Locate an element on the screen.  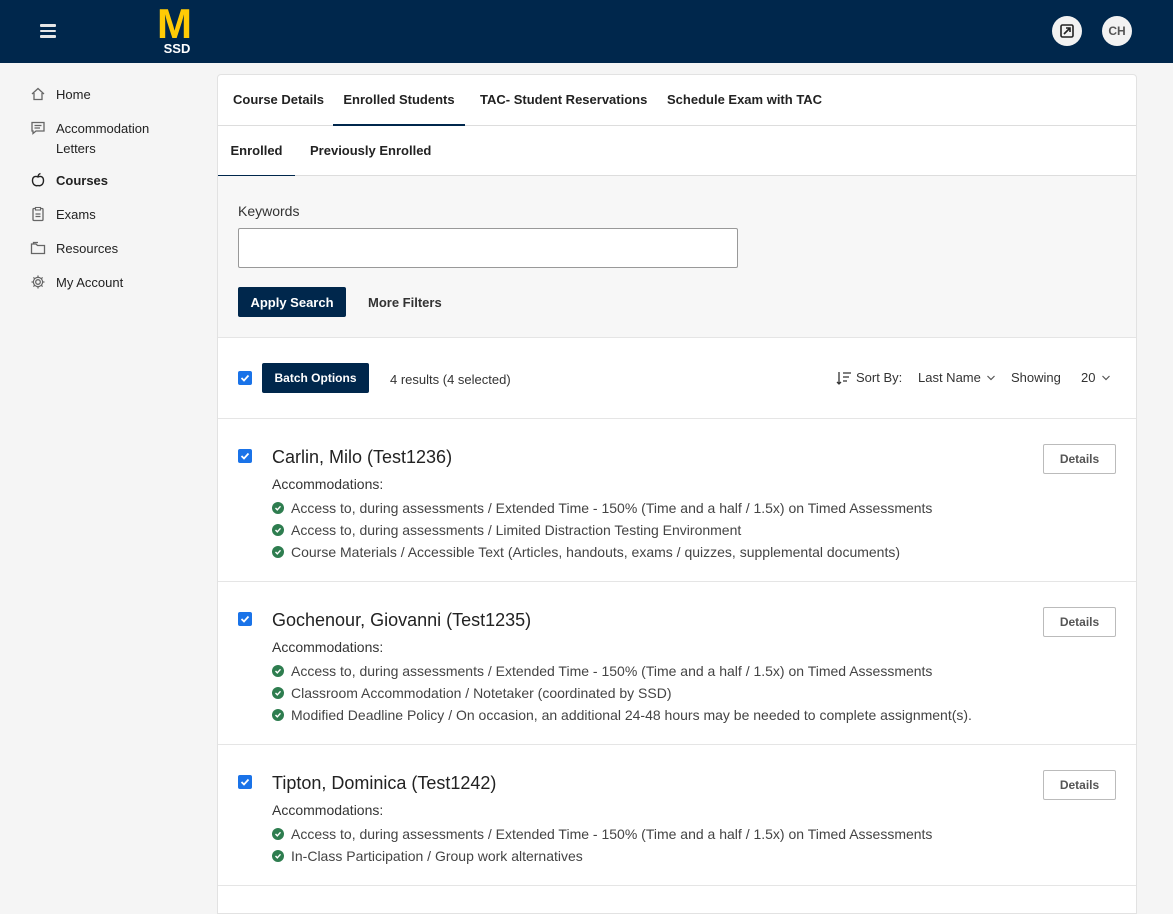
batch-options-button: Batch Options is located at coordinates (315, 378).